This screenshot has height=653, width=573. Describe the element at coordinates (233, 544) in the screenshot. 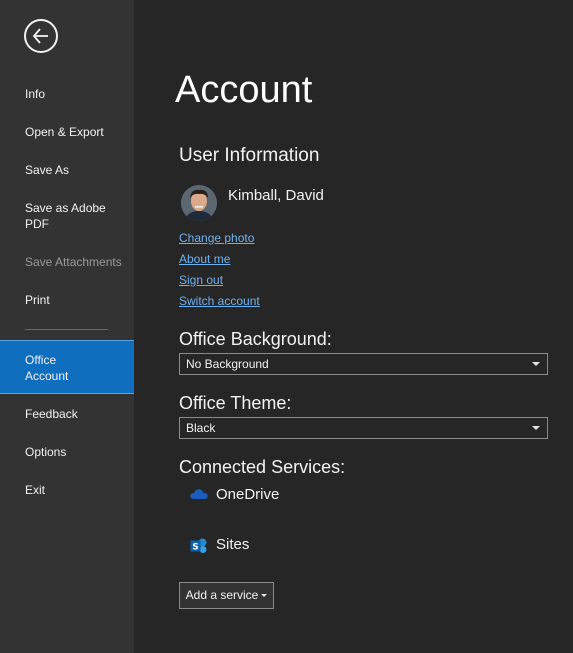

I see `service-label: Sites` at that location.